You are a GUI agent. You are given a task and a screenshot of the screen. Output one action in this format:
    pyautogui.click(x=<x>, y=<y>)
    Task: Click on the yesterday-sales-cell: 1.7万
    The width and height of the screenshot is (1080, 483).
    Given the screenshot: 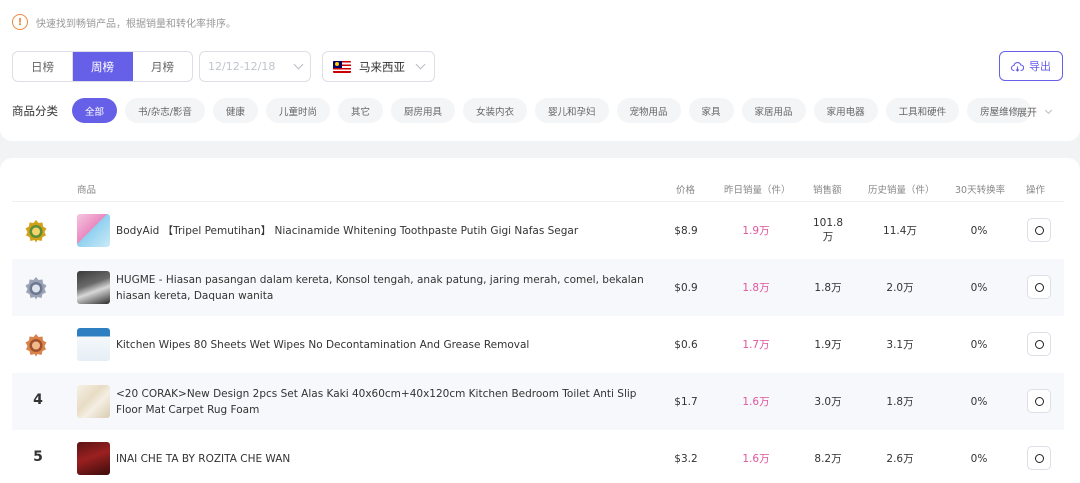 What is the action you would take?
    pyautogui.click(x=756, y=345)
    